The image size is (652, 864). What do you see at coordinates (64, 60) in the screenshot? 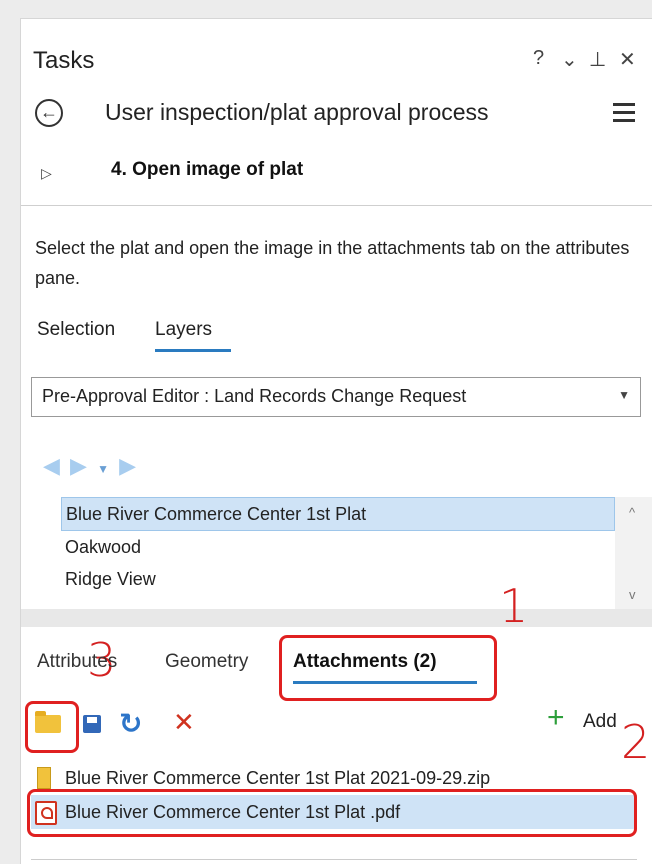
I see `pane-title: Tasks` at bounding box center [64, 60].